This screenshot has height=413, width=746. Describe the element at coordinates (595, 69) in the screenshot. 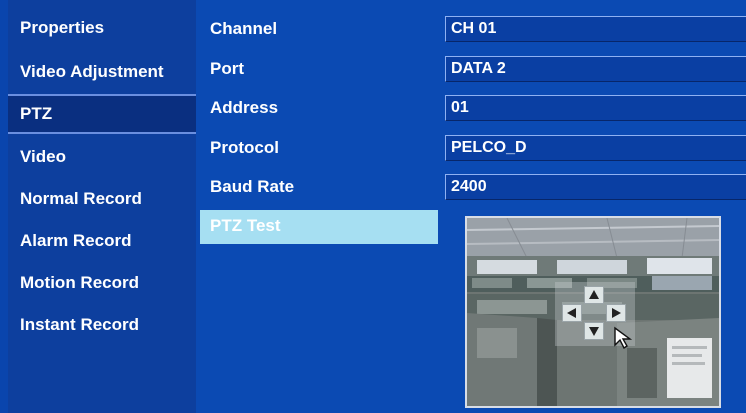

I see `port-field: DATA 2` at that location.